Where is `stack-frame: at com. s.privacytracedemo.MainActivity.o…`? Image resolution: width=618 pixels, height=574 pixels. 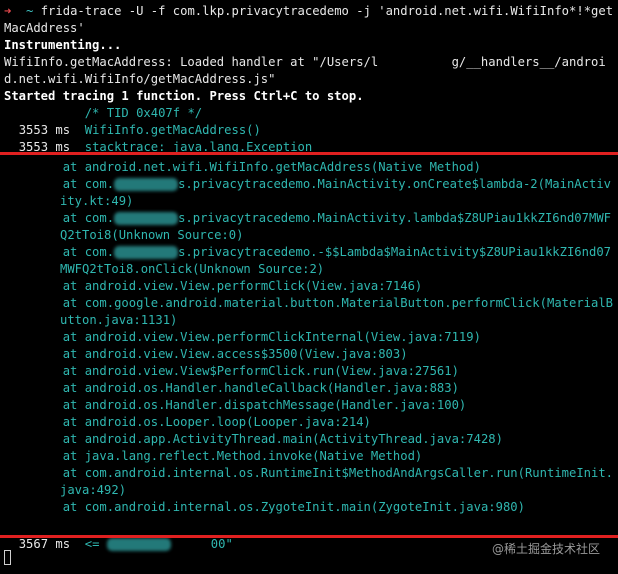 stack-frame: at com. s.privacytracedemo.MainActivity.o… is located at coordinates (310, 193).